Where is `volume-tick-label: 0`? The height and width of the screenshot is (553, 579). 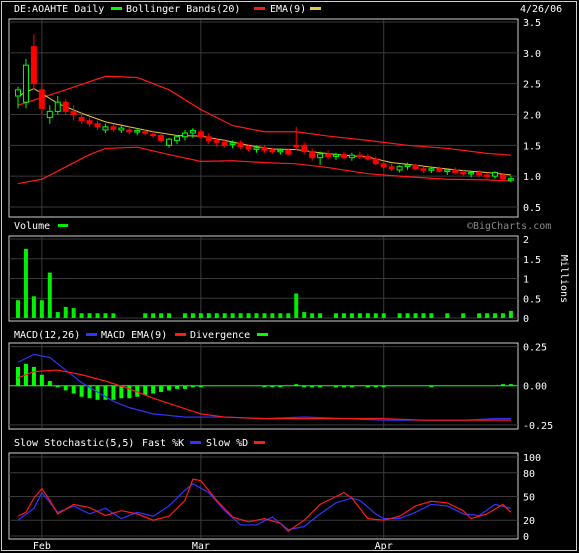 volume-tick-label: 0 is located at coordinates (526, 319).